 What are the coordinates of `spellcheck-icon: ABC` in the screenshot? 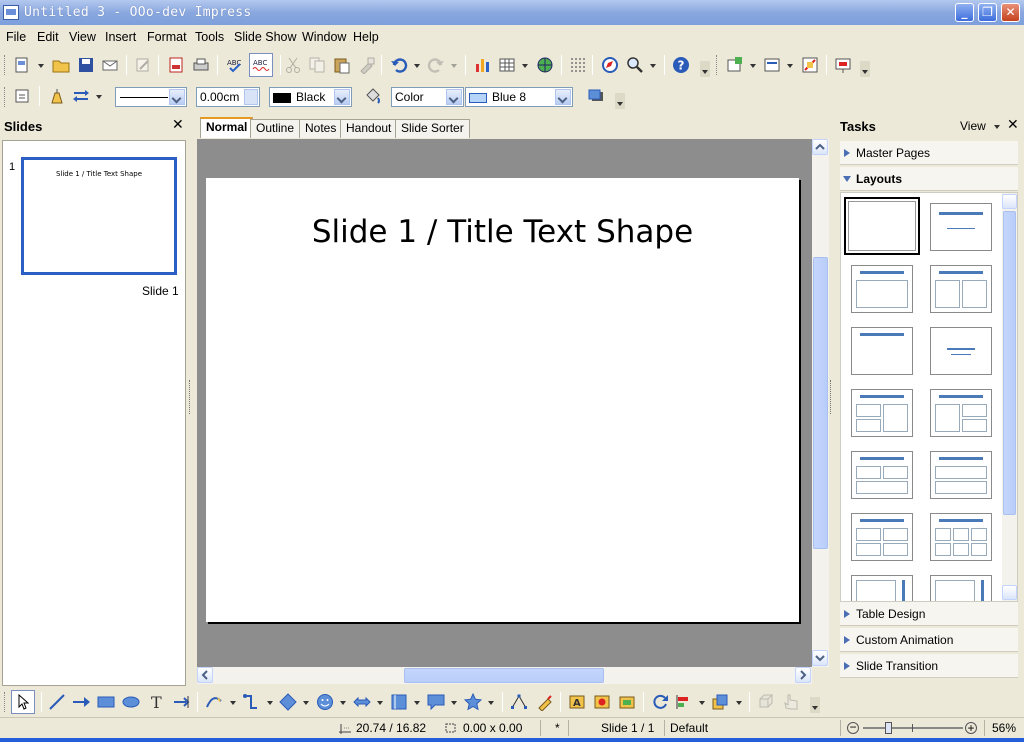 It's located at (235, 65).